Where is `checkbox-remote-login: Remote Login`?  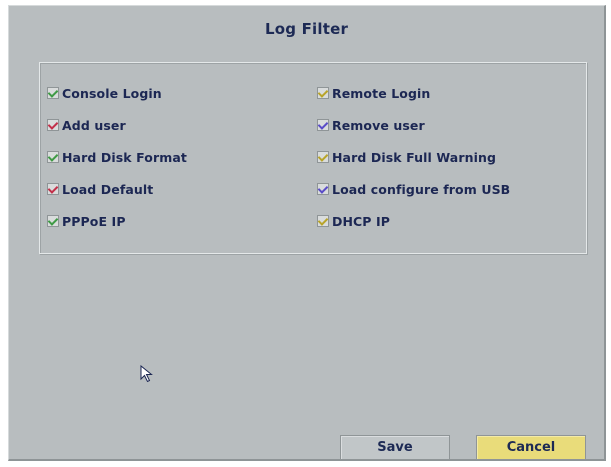 checkbox-remote-login: Remote Login is located at coordinates (373, 93).